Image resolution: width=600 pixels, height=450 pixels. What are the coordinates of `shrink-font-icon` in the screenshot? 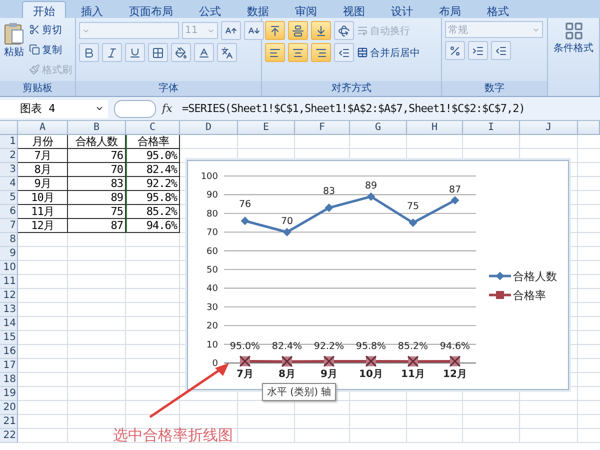 It's located at (254, 30).